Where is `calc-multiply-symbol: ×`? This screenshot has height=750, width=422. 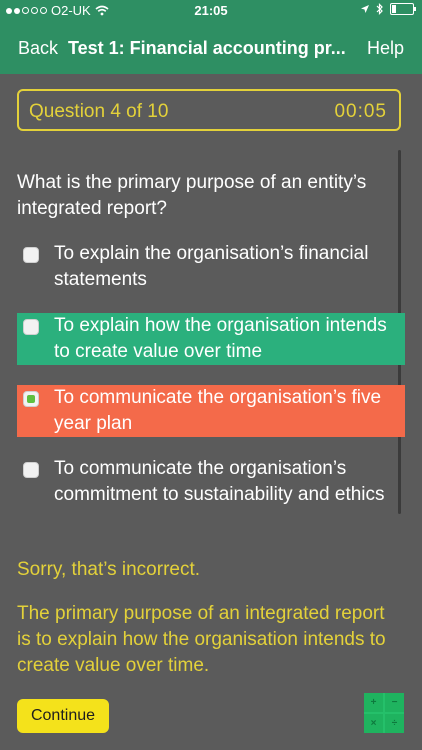 calc-multiply-symbol: × is located at coordinates (373, 723).